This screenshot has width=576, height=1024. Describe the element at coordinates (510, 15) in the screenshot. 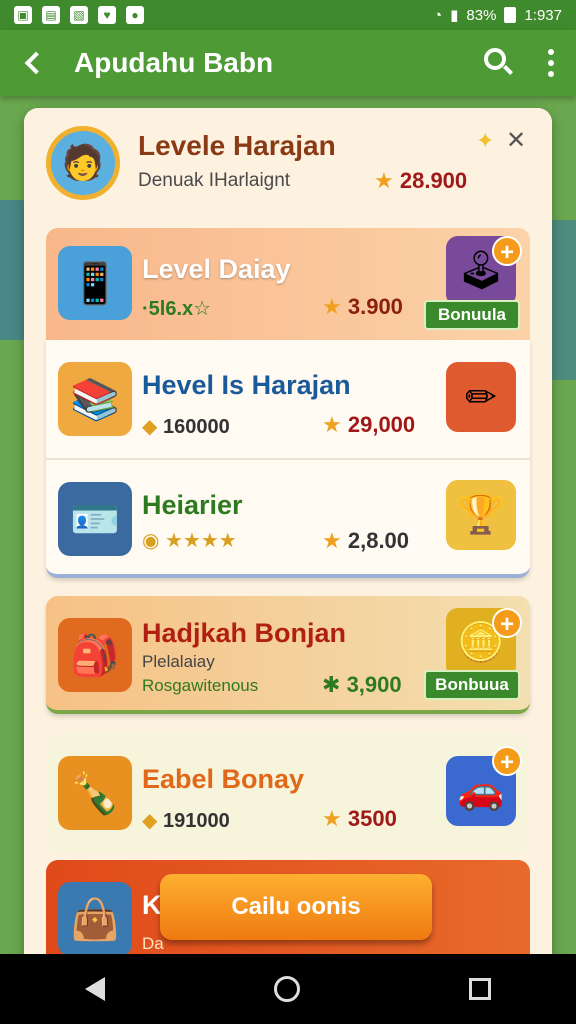

I see `battery-icon` at that location.